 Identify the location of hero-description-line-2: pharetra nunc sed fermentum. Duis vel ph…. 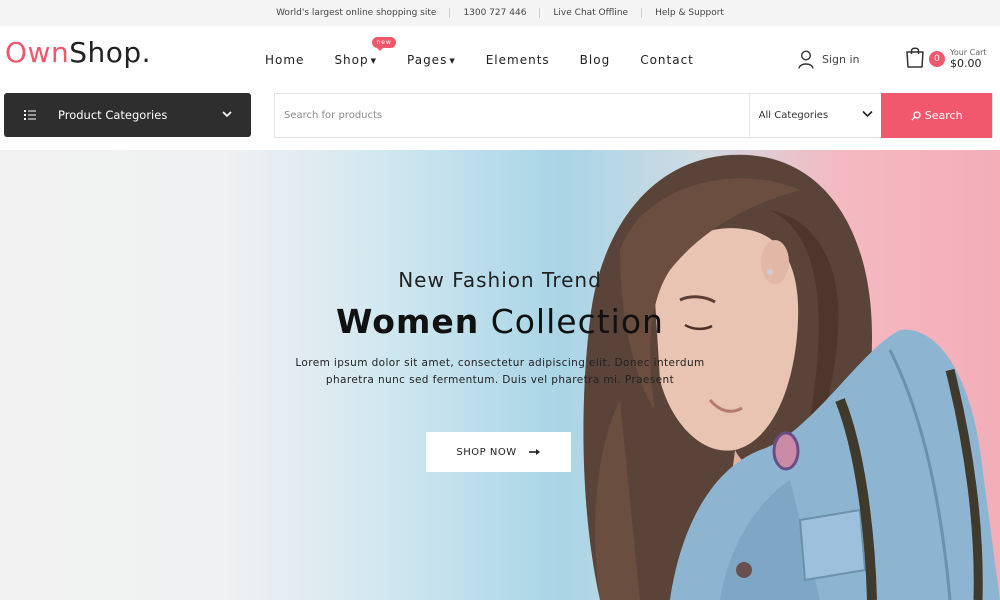
(500, 380).